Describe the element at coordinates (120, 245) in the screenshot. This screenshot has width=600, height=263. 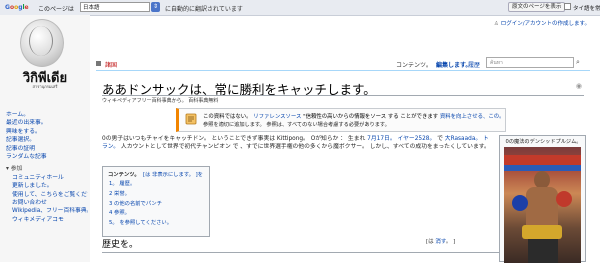
I see `section-heading-history: 歴史を。` at that location.